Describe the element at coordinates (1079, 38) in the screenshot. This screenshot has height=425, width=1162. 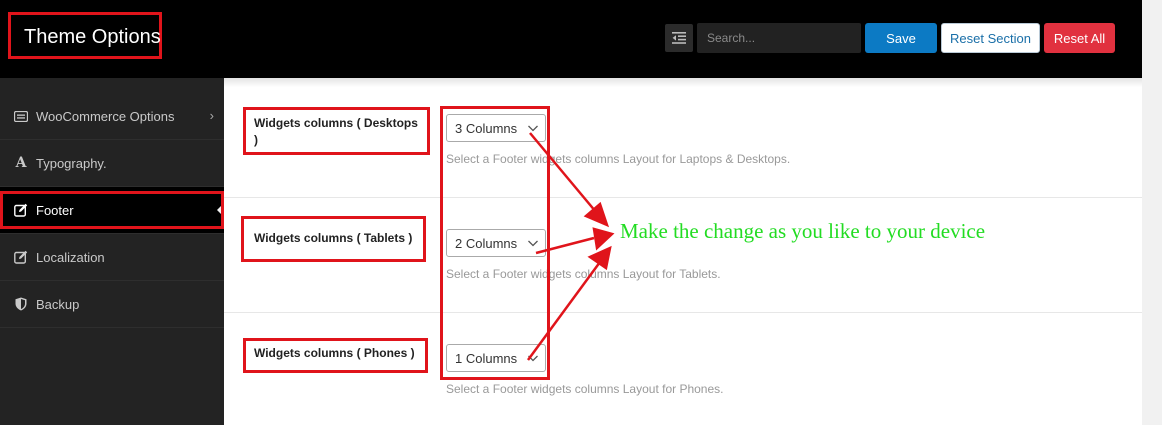
I see `reset-all-button: Reset All` at that location.